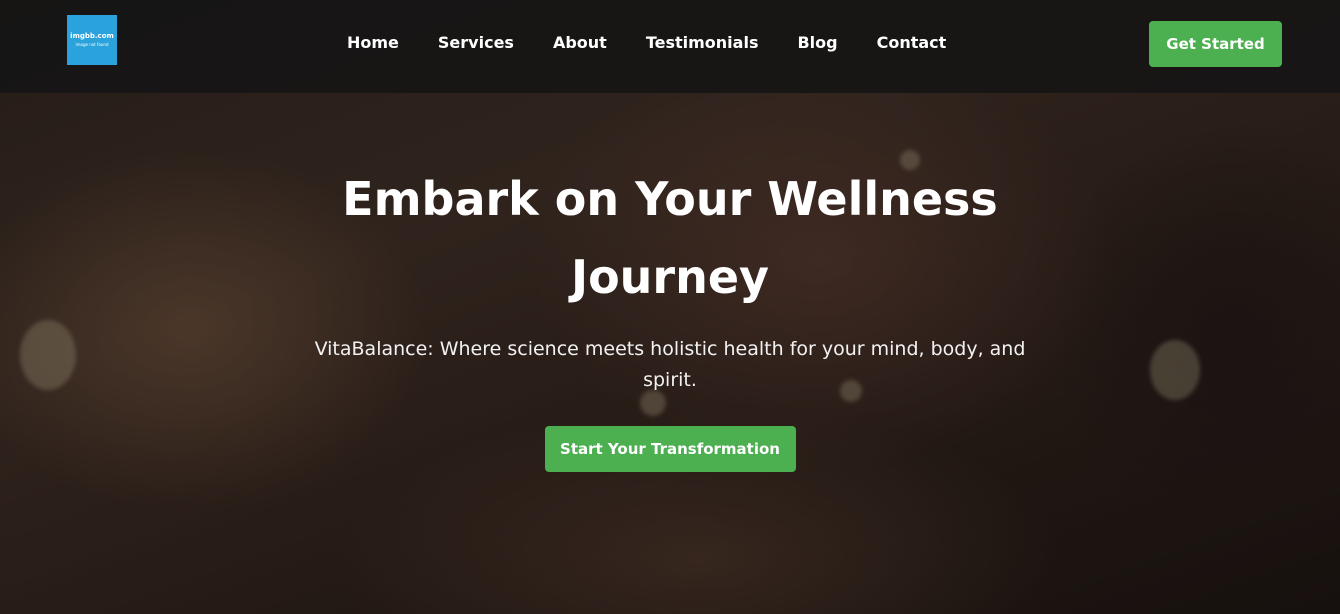  Describe the element at coordinates (92, 36) in the screenshot. I see `logo-text: imgbb.com` at that location.